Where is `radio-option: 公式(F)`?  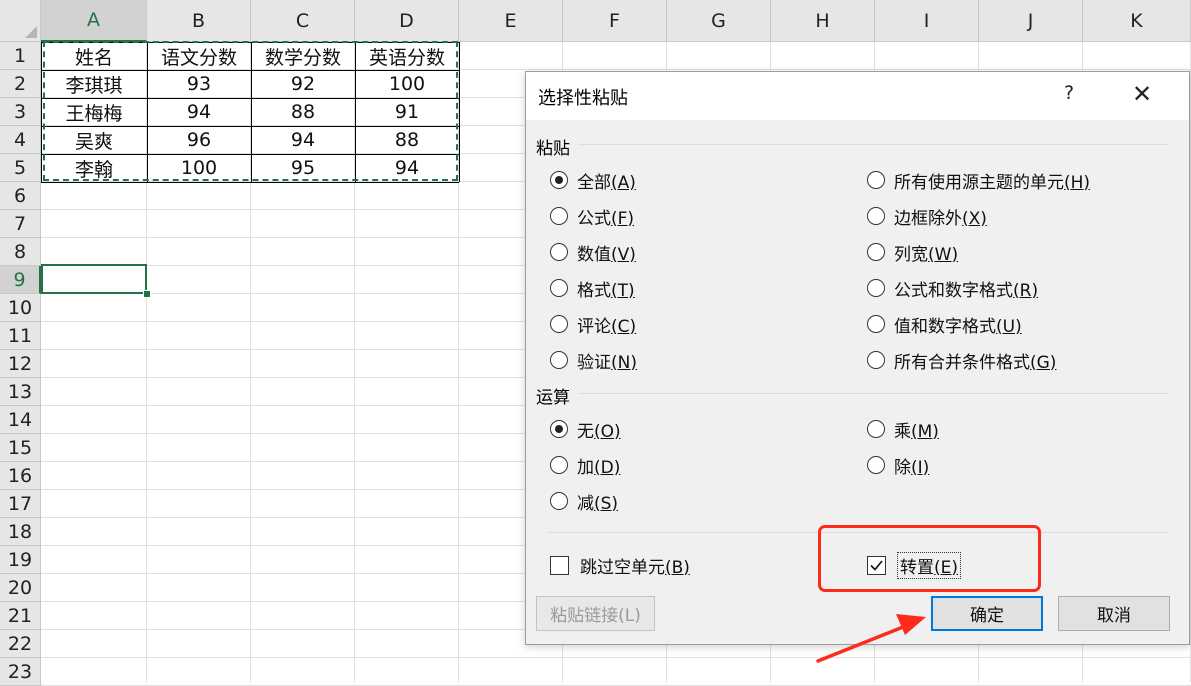
radio-option: 公式(F) is located at coordinates (592, 216).